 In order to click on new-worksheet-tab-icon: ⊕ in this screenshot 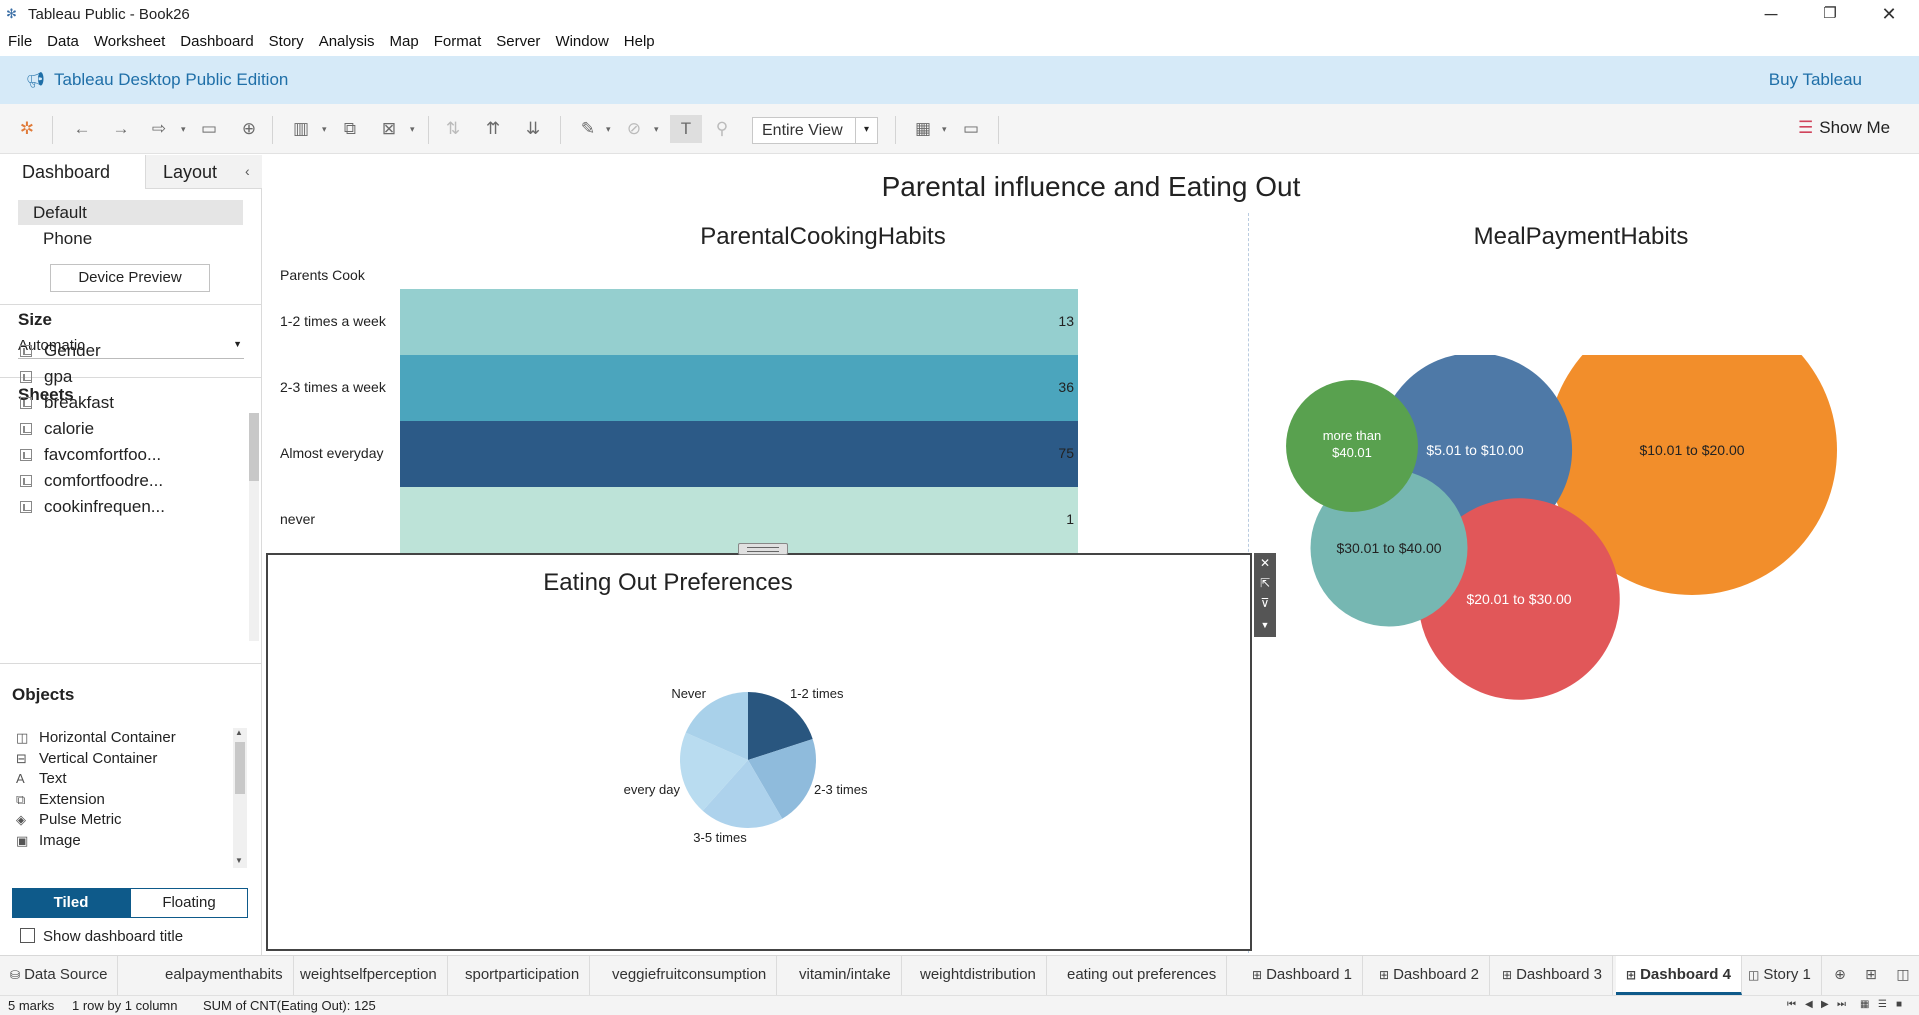, I will do `click(1840, 976)`.